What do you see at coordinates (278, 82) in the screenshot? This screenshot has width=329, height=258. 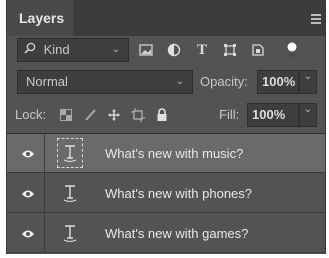 I see `opacity-input: 100%` at bounding box center [278, 82].